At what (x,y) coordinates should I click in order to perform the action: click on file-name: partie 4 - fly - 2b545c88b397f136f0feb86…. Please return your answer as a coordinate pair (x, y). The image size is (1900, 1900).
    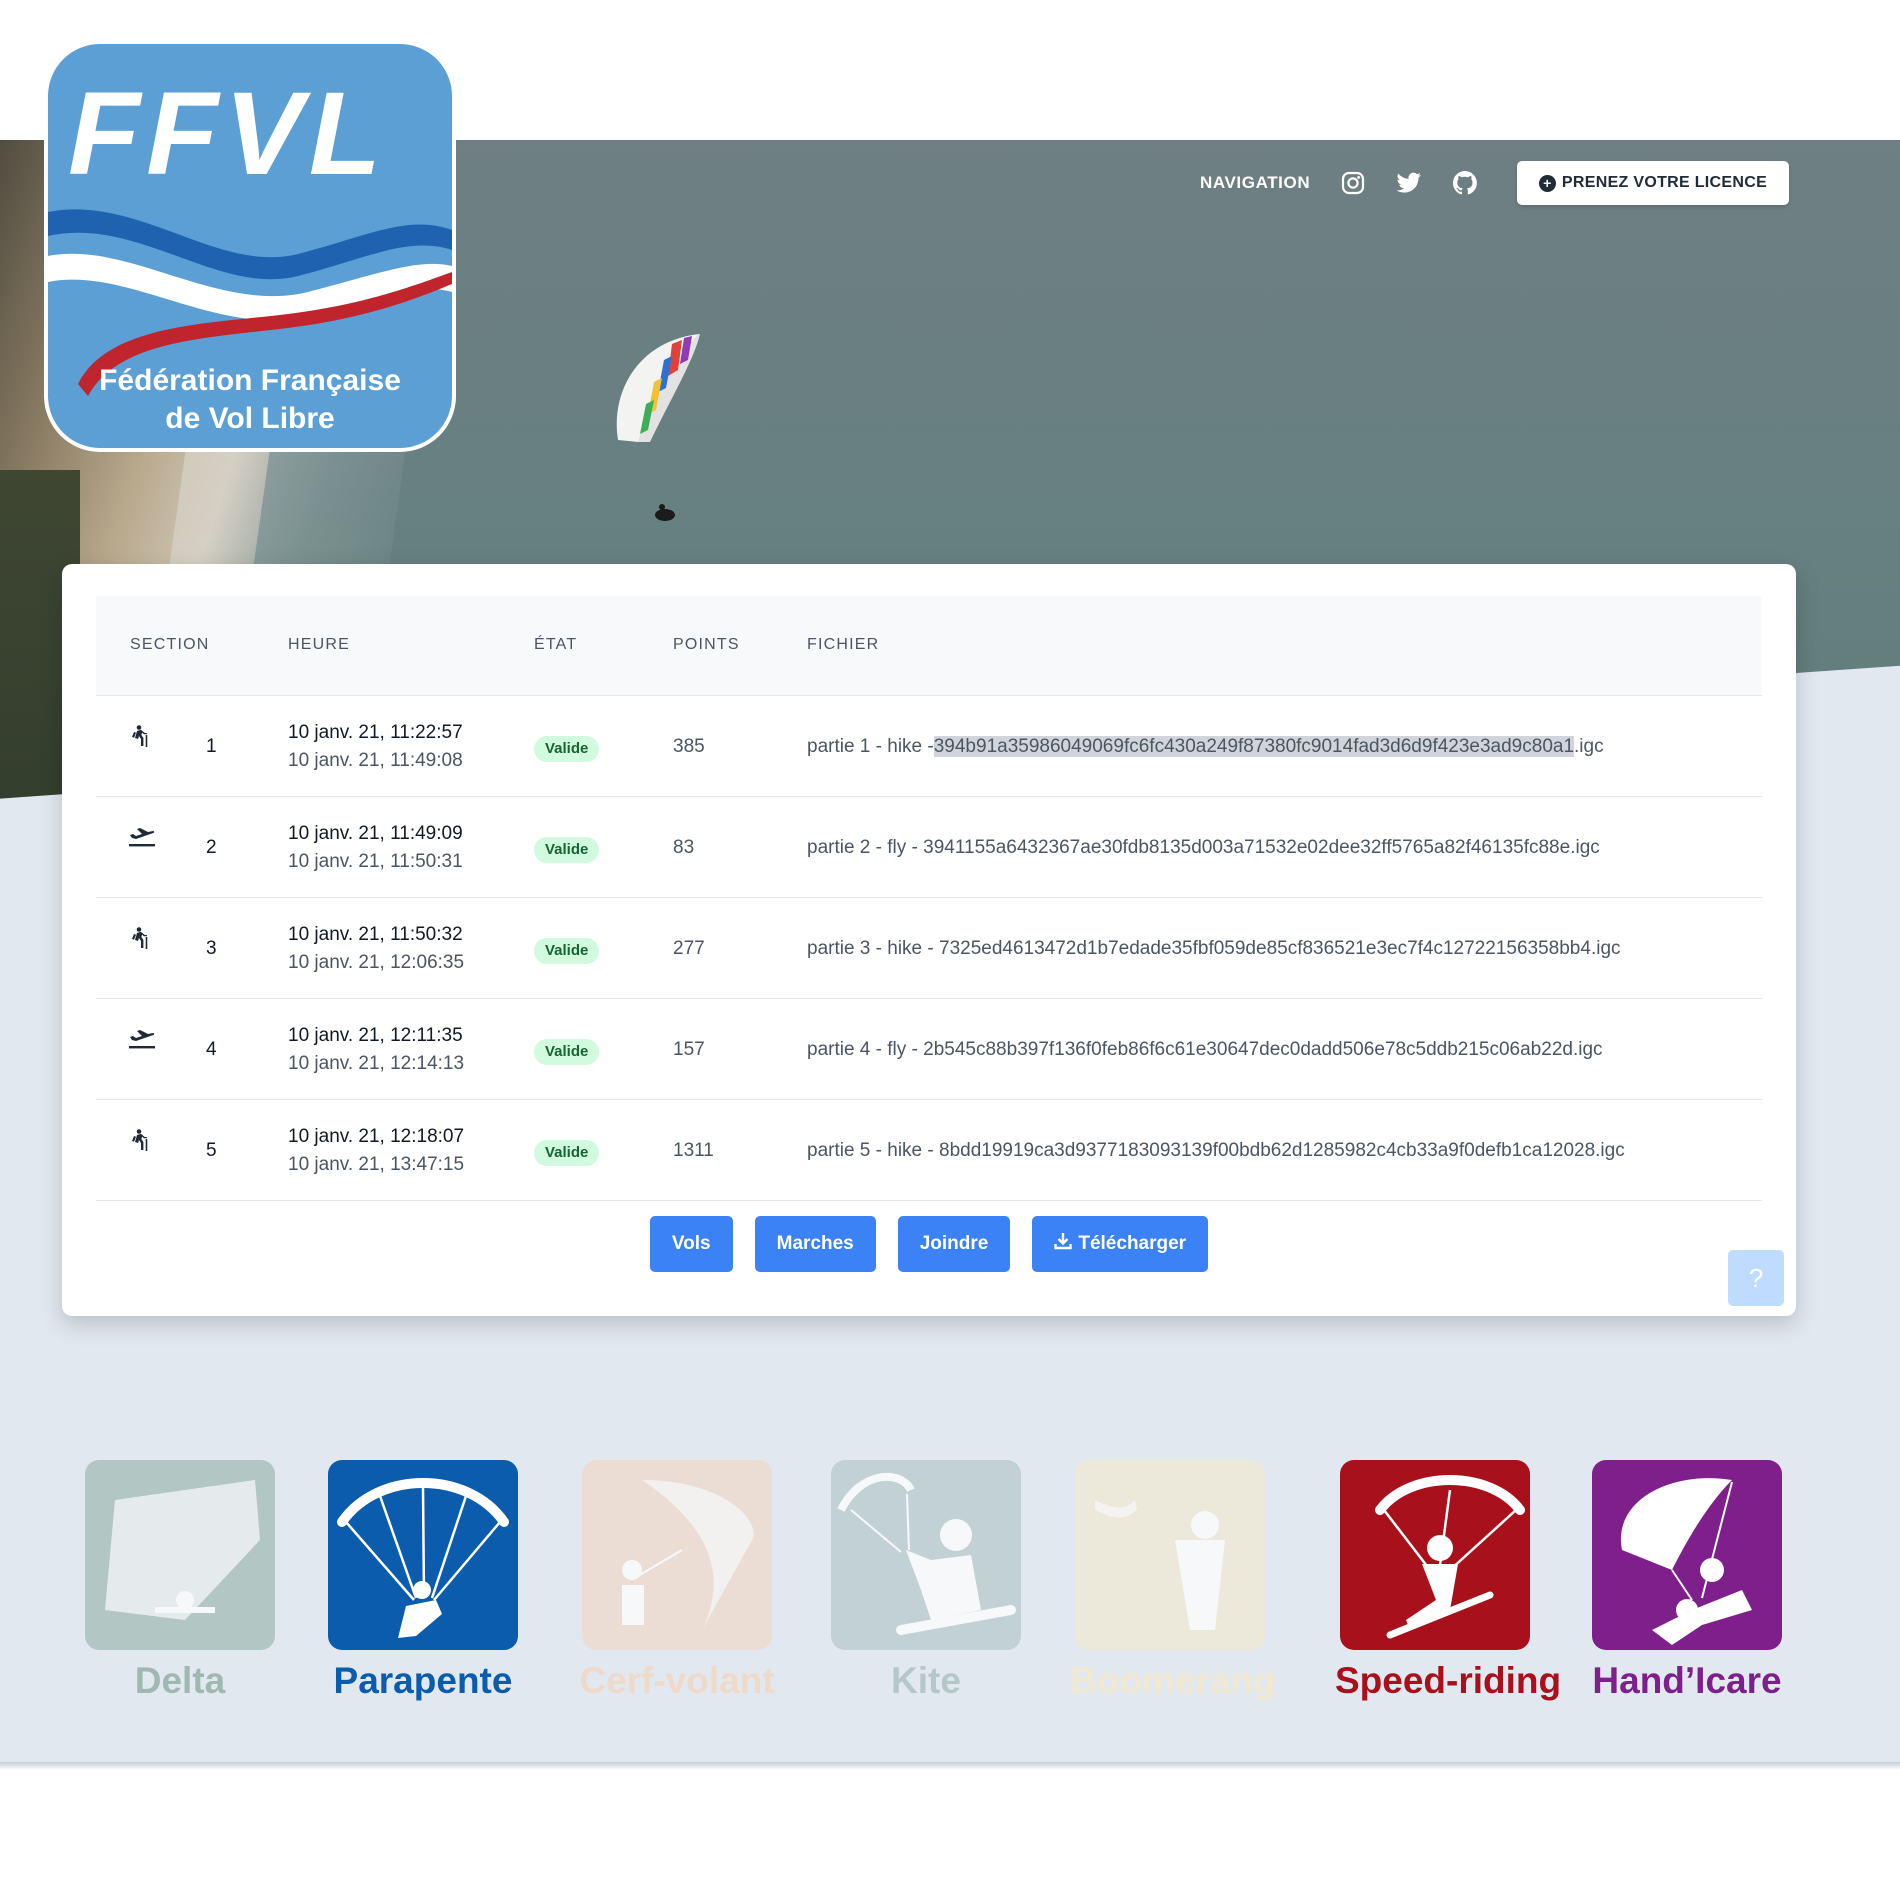
    Looking at the image, I should click on (1205, 1050).